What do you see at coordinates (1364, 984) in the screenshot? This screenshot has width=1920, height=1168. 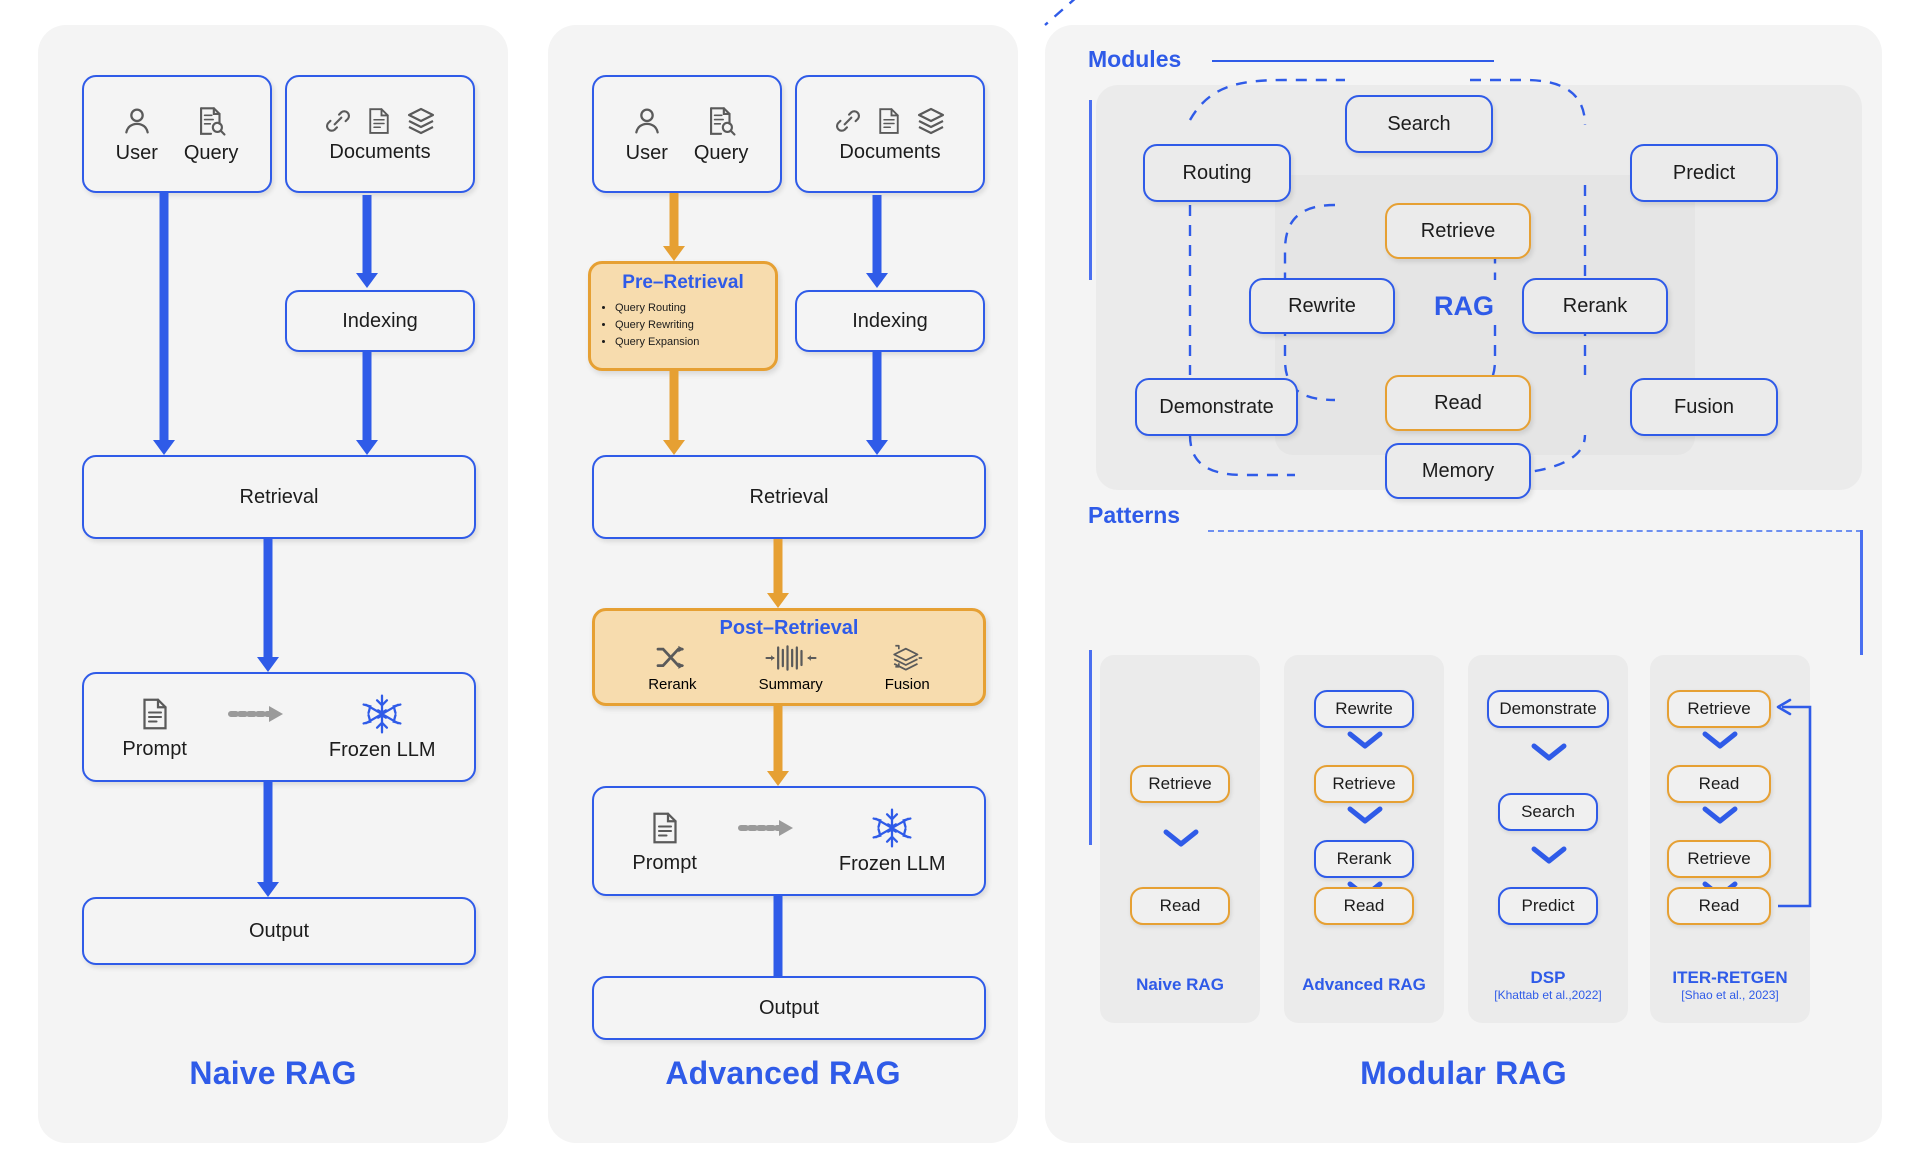 I see `pattern-name-advanced: Advanced RAG` at bounding box center [1364, 984].